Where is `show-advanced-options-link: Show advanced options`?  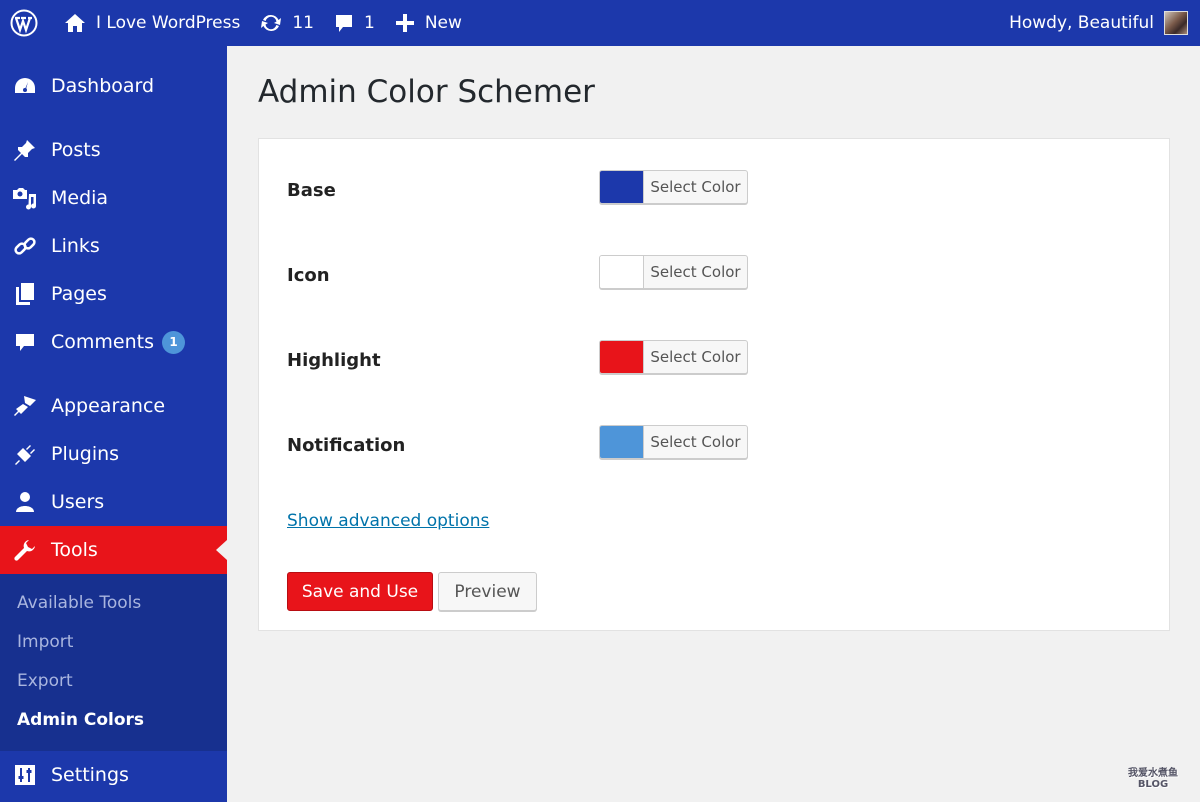
show-advanced-options-link: Show advanced options is located at coordinates (388, 521).